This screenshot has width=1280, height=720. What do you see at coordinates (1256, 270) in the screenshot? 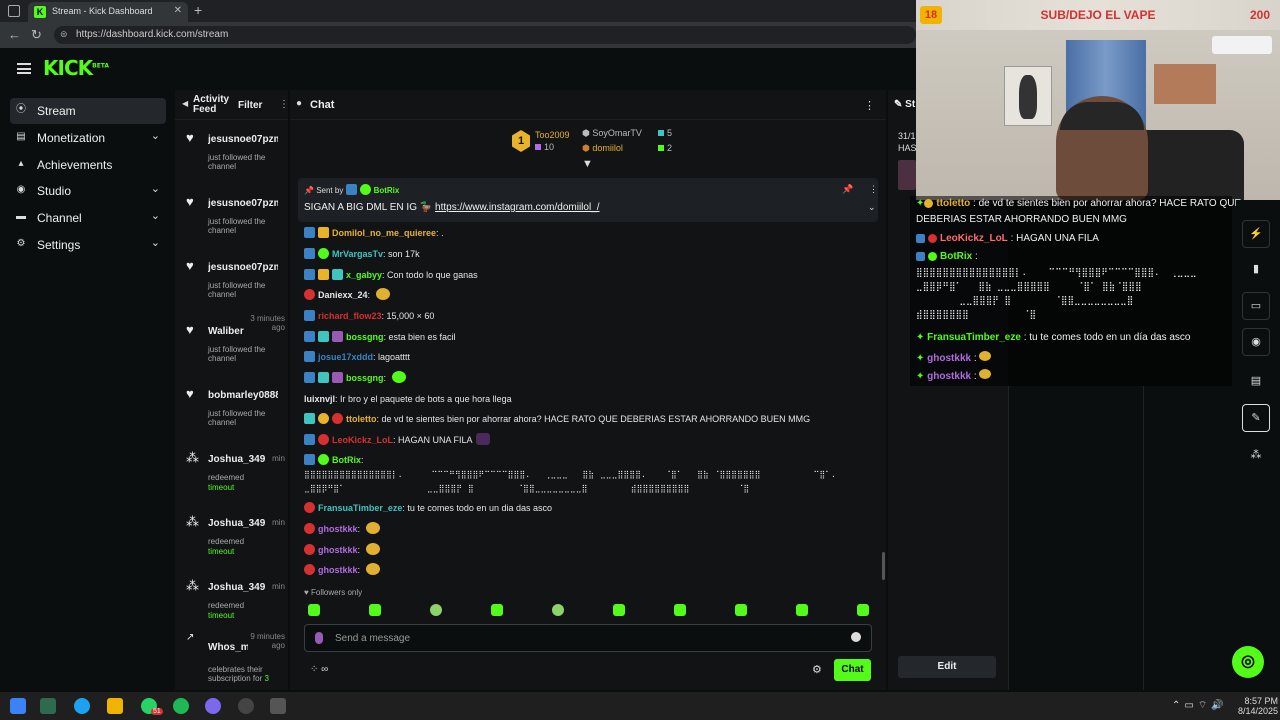
I see `stats-icon: ▮` at bounding box center [1256, 270].